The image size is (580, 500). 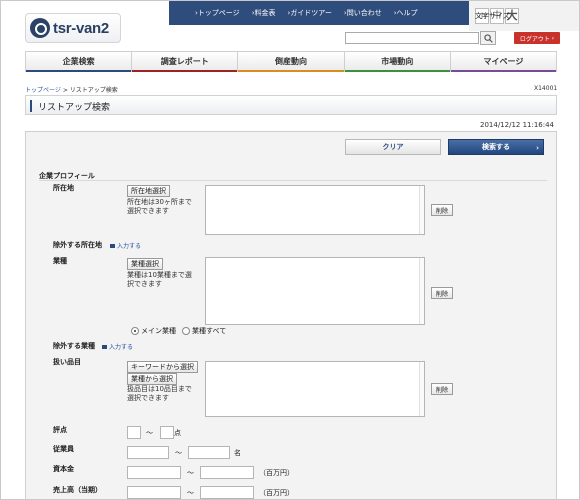 I want to click on font-size-switcher: 文字サイズ 小 中 大, so click(x=524, y=16).